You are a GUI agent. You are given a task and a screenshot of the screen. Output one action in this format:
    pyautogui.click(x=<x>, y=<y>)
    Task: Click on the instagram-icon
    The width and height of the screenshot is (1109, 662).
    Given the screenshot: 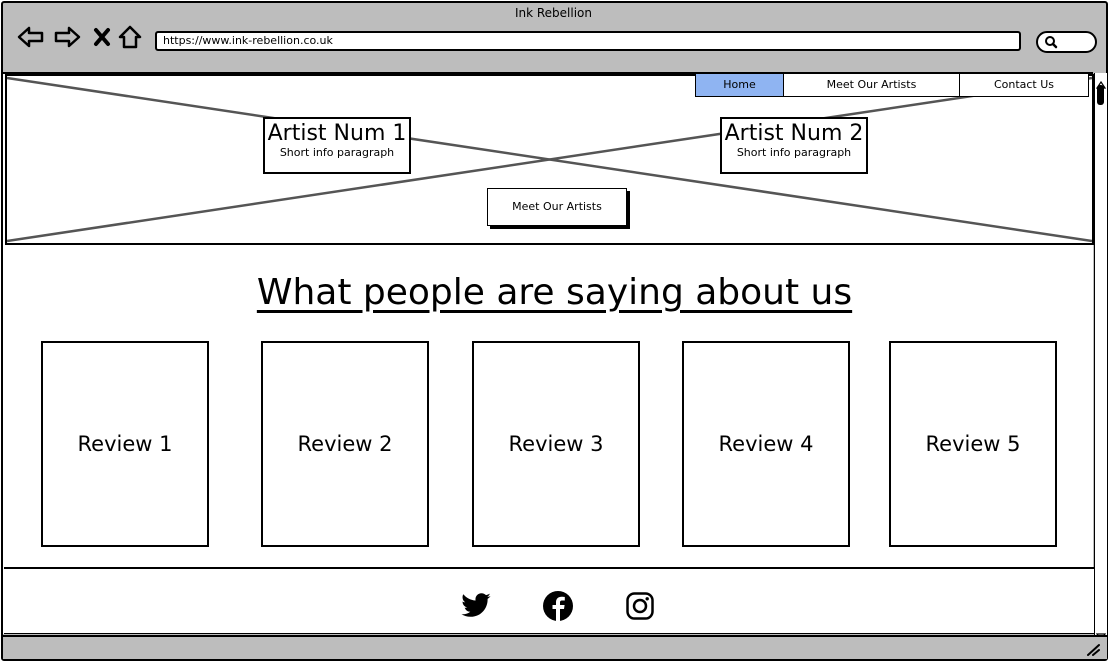 What is the action you would take?
    pyautogui.click(x=640, y=606)
    